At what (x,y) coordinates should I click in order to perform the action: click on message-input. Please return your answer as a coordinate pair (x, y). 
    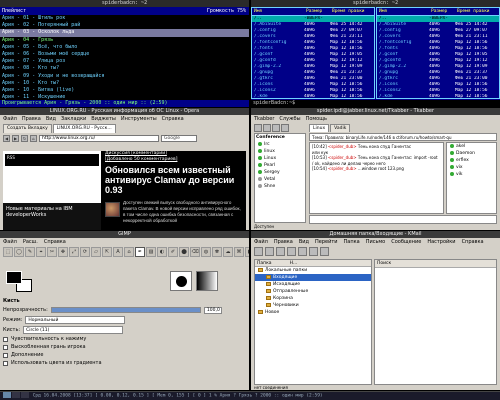
    Looking at the image, I should click on (403, 219).